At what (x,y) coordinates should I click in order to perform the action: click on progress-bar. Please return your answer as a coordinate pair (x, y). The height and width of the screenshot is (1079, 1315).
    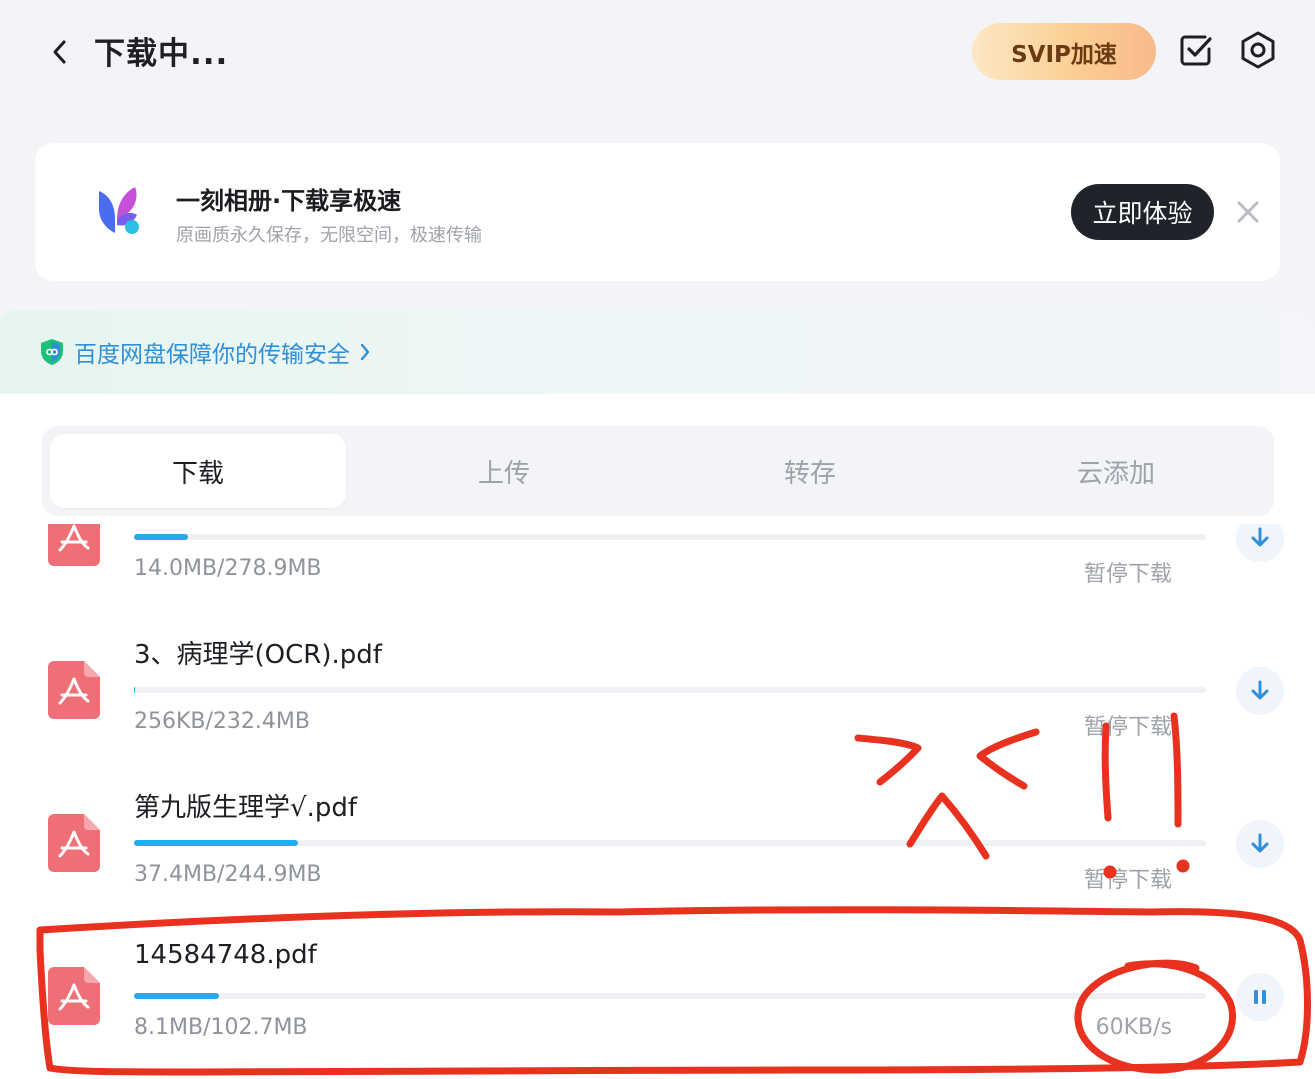
    Looking at the image, I should click on (670, 996).